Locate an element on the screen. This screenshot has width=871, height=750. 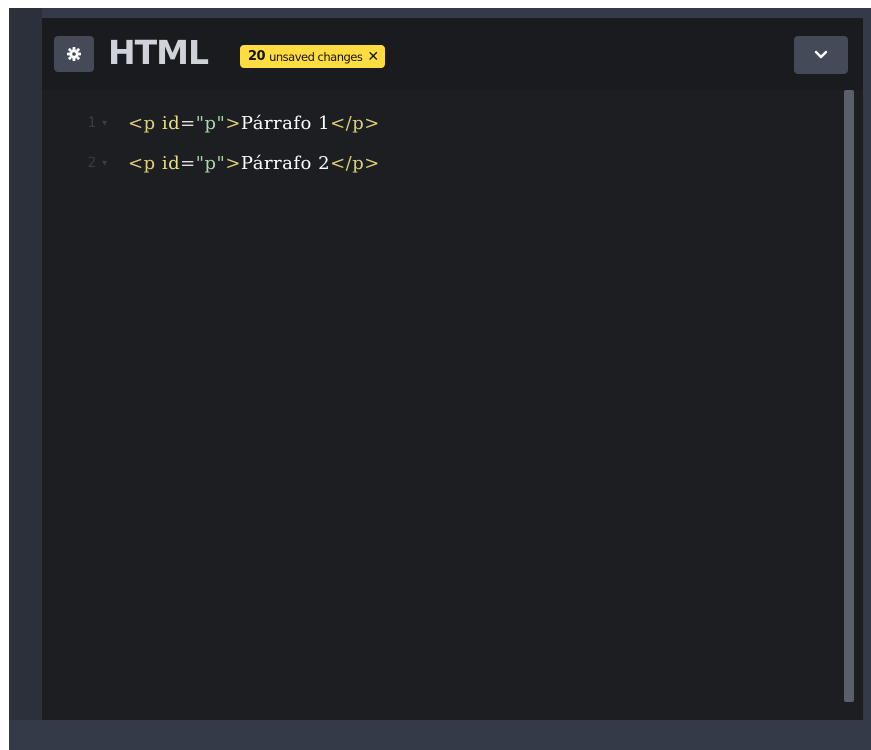
text-content: Párrafo 2 is located at coordinates (285, 163).